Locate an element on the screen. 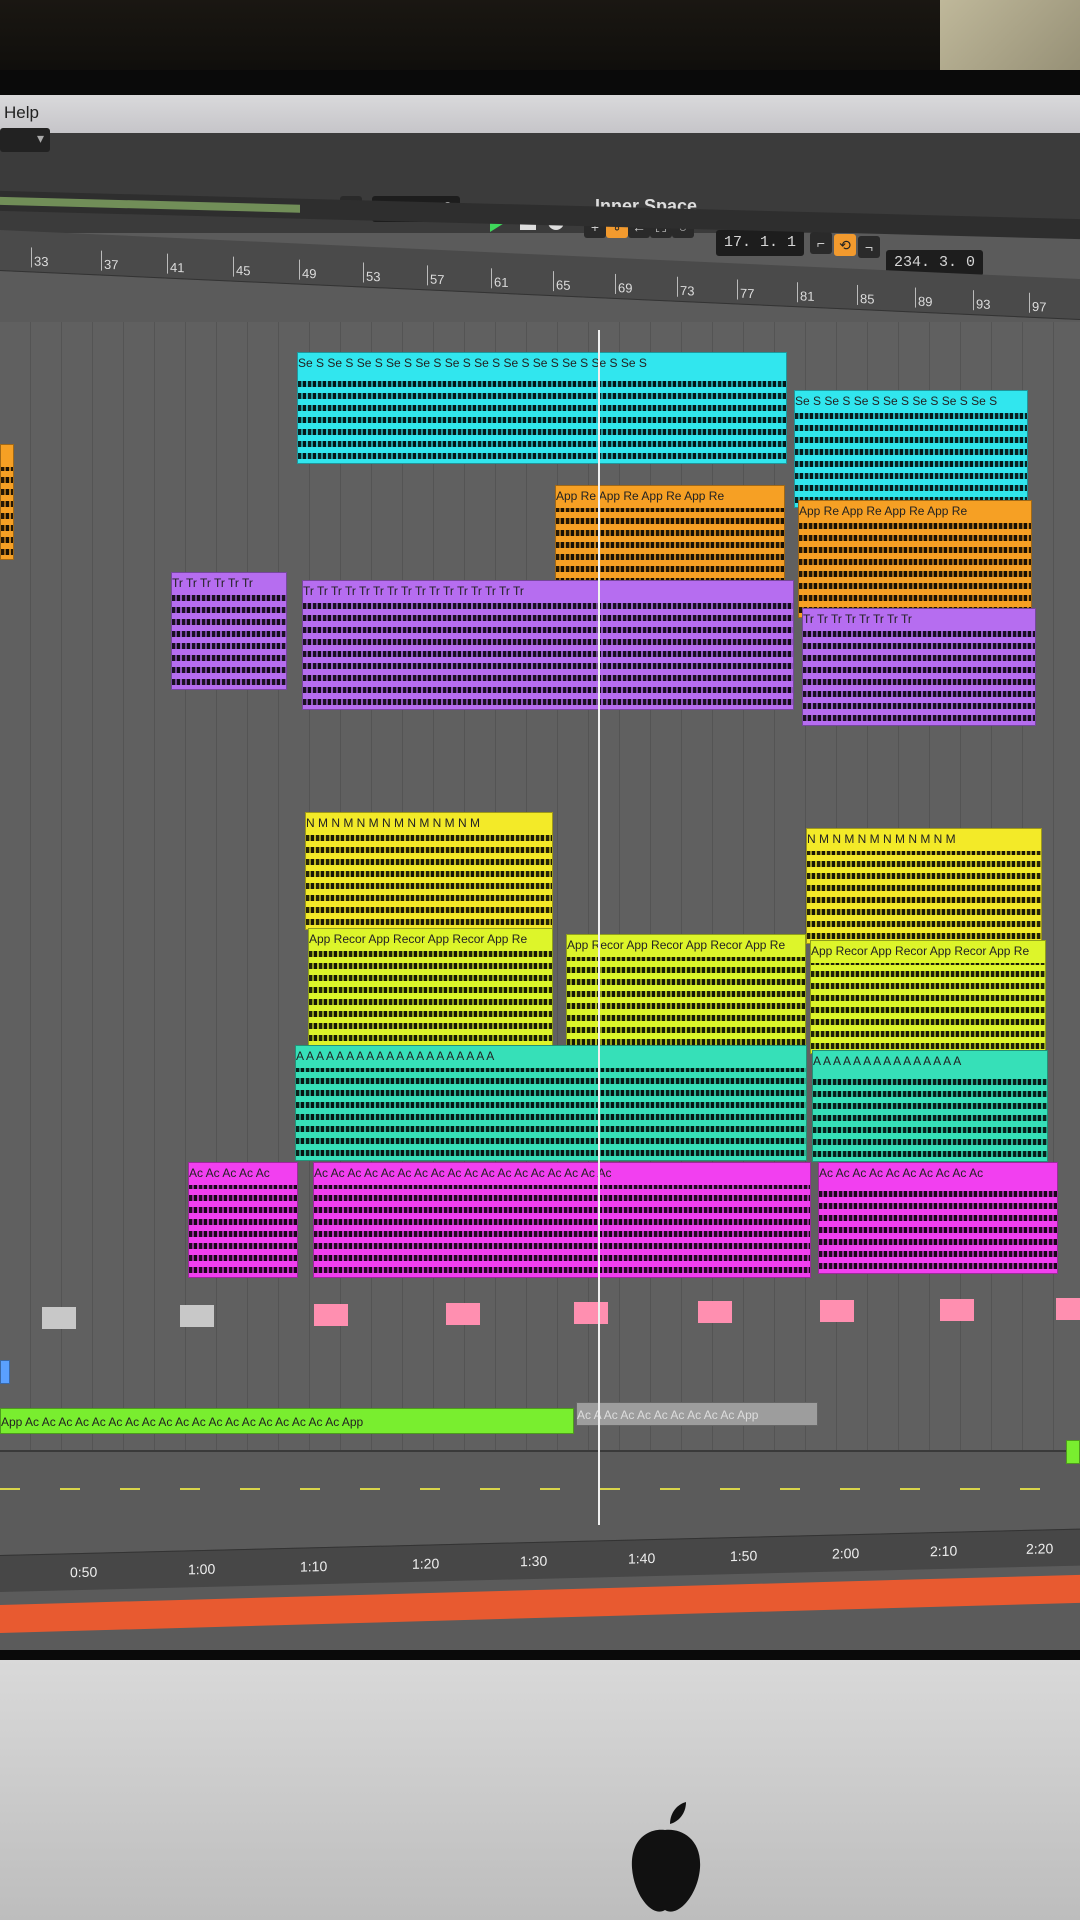 Image resolution: width=1080 pixels, height=1920 pixels. ruler-mark: 57 is located at coordinates (437, 279).